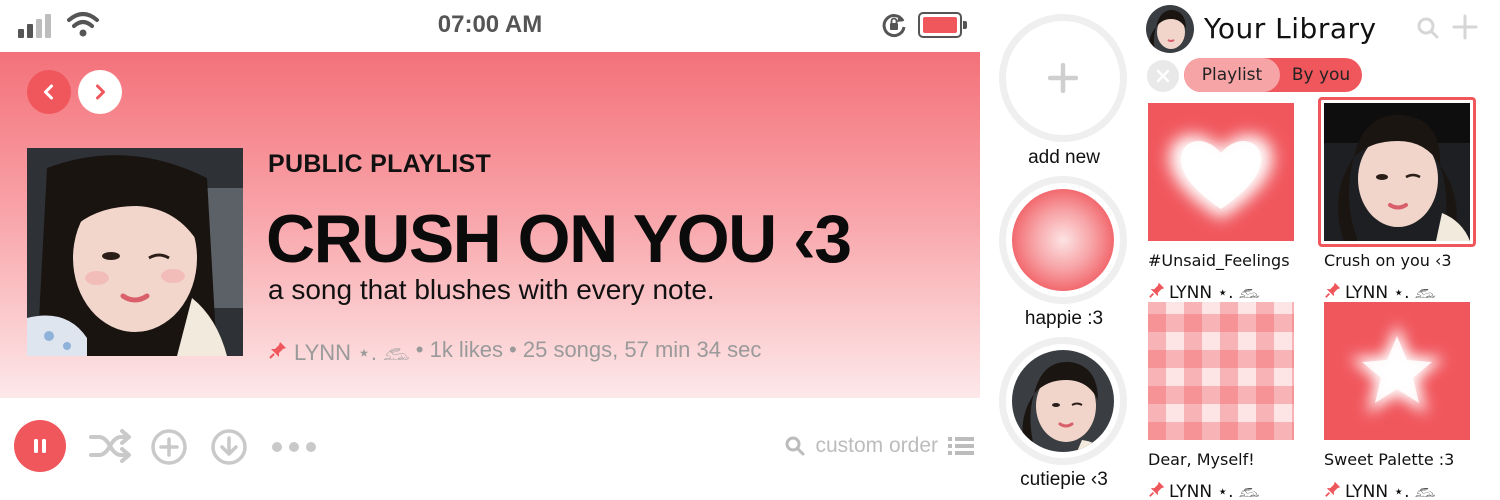 The height and width of the screenshot is (500, 1500). What do you see at coordinates (559, 239) in the screenshot?
I see `playlist-title: CRUSH ON YOU ‹3` at bounding box center [559, 239].